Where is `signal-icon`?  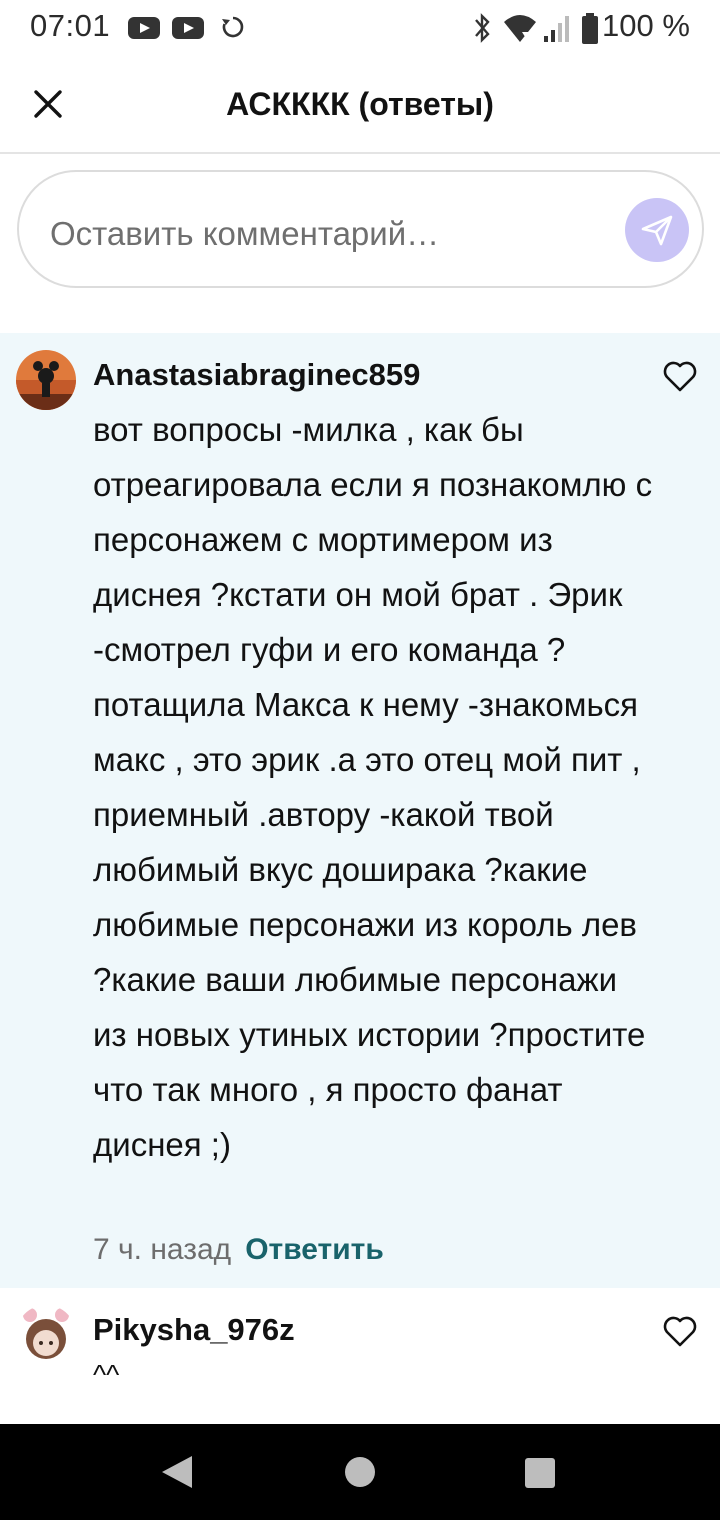 signal-icon is located at coordinates (556, 29).